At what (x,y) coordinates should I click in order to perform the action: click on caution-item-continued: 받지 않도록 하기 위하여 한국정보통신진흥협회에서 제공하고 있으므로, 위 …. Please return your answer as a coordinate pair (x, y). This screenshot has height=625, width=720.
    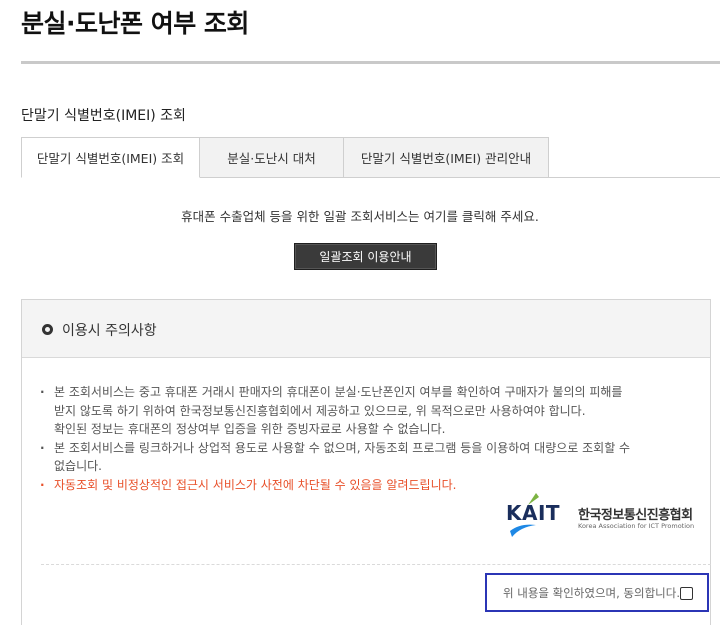
    Looking at the image, I should click on (320, 410).